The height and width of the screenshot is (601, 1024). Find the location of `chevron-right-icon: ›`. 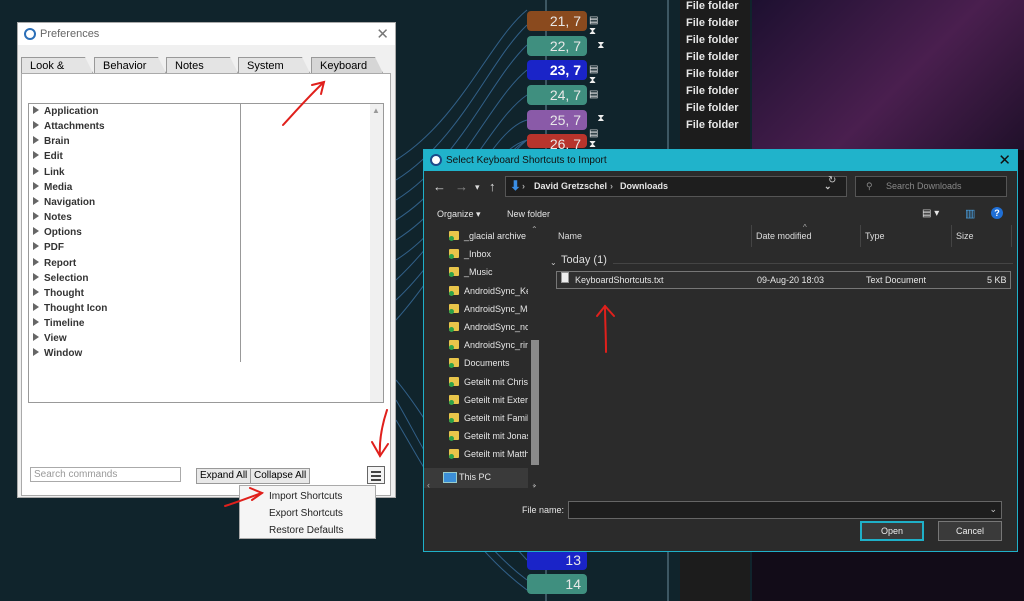

chevron-right-icon: › is located at coordinates (611, 186).